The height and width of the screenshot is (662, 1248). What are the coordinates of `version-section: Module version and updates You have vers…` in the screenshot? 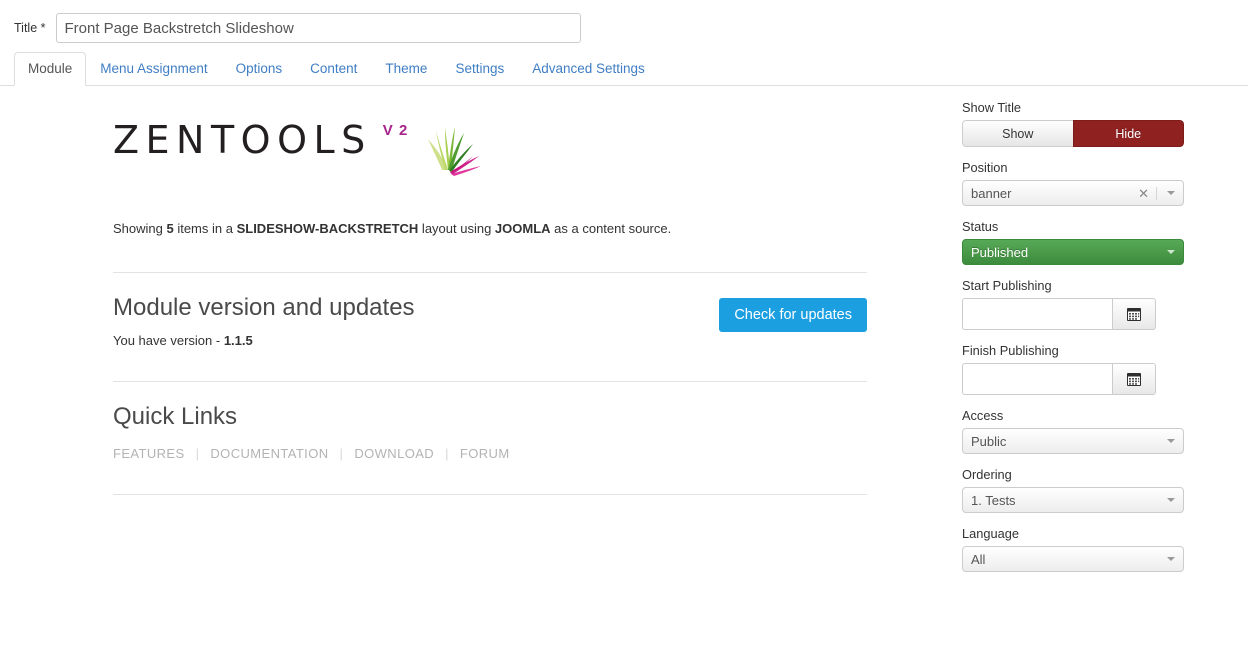 It's located at (490, 320).